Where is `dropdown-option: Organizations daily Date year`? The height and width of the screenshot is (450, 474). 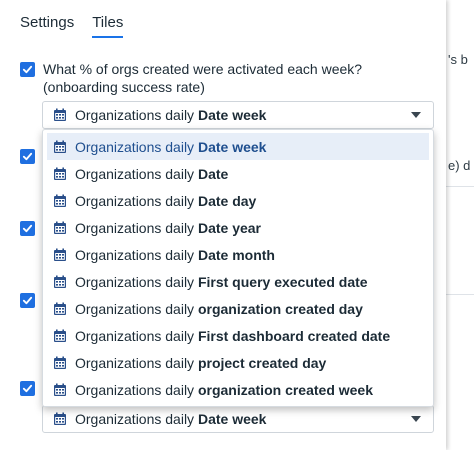 dropdown-option: Organizations daily Date year is located at coordinates (238, 227).